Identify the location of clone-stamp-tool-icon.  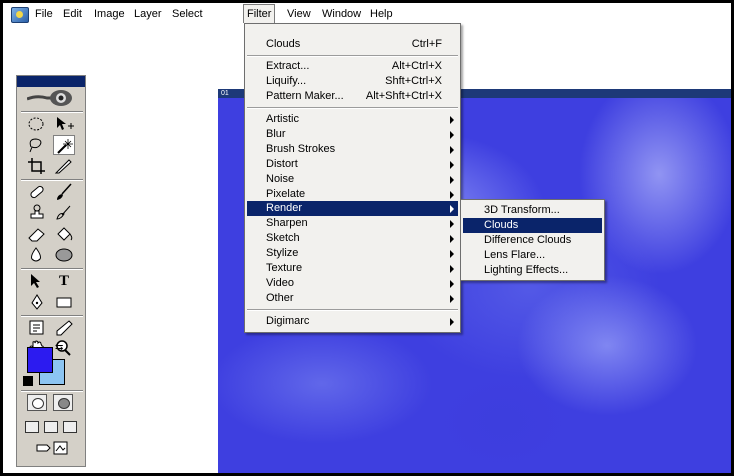
(37, 213).